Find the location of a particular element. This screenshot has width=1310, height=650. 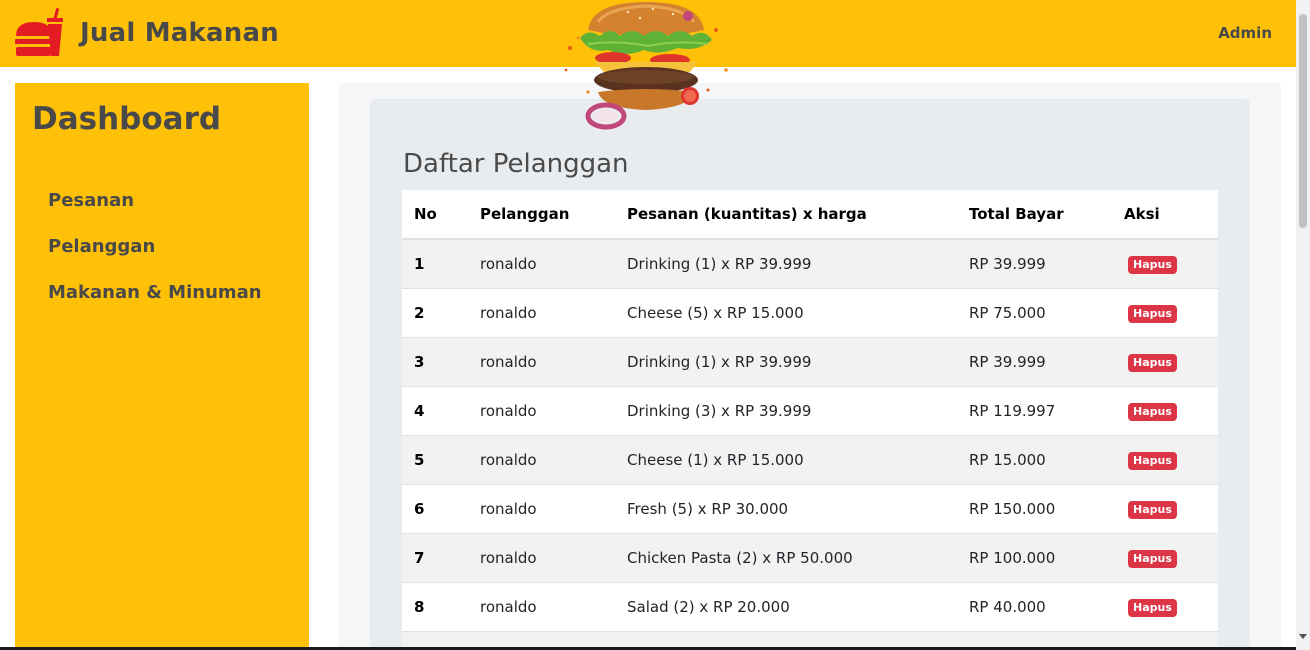

column-header-aksi: Aksi is located at coordinates (1165, 215).